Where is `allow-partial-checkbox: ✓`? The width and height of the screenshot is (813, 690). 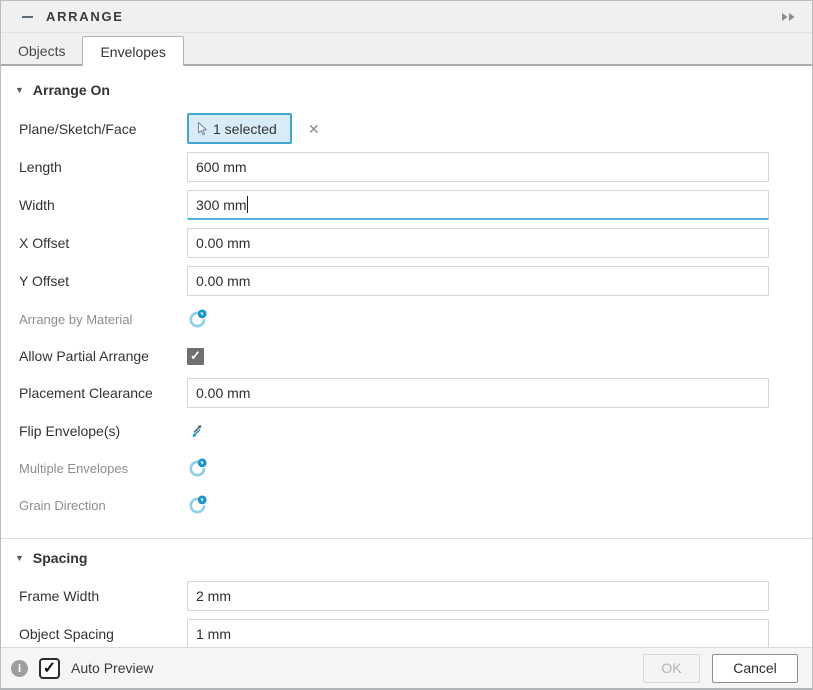
allow-partial-checkbox: ✓ is located at coordinates (195, 356).